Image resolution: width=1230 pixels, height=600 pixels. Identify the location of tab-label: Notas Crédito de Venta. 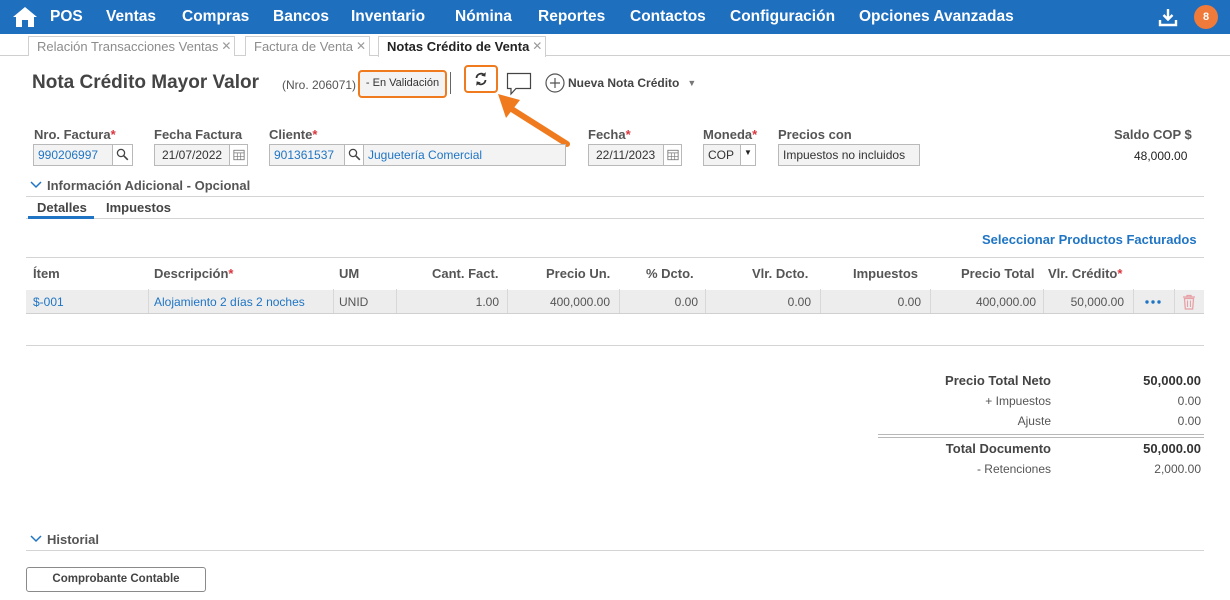
(458, 46).